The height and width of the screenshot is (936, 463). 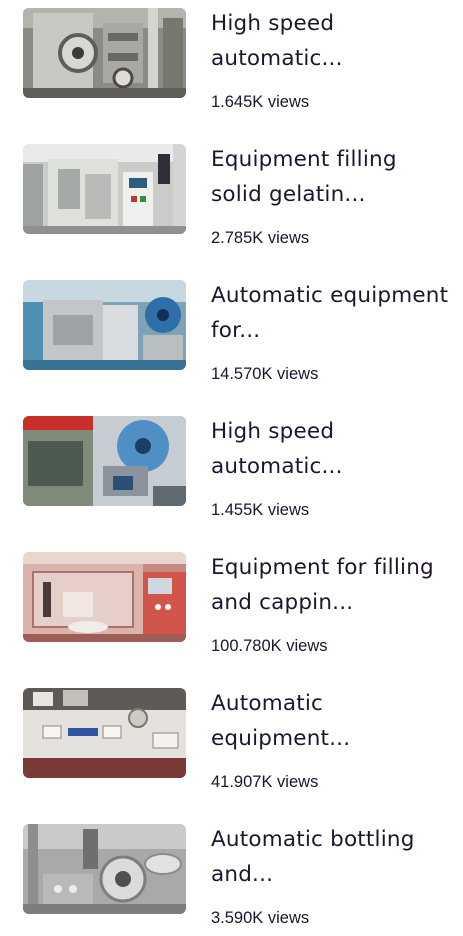 I want to click on machine-thumbnail-6-image, so click(x=104, y=733).